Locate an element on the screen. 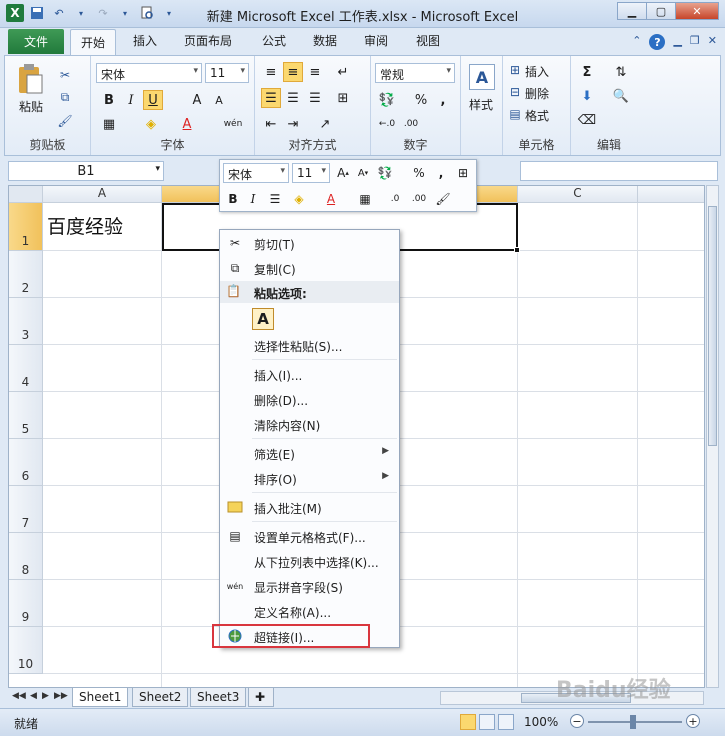 The image size is (725, 736). decrease-decimal-icon: .00 is located at coordinates (411, 124).